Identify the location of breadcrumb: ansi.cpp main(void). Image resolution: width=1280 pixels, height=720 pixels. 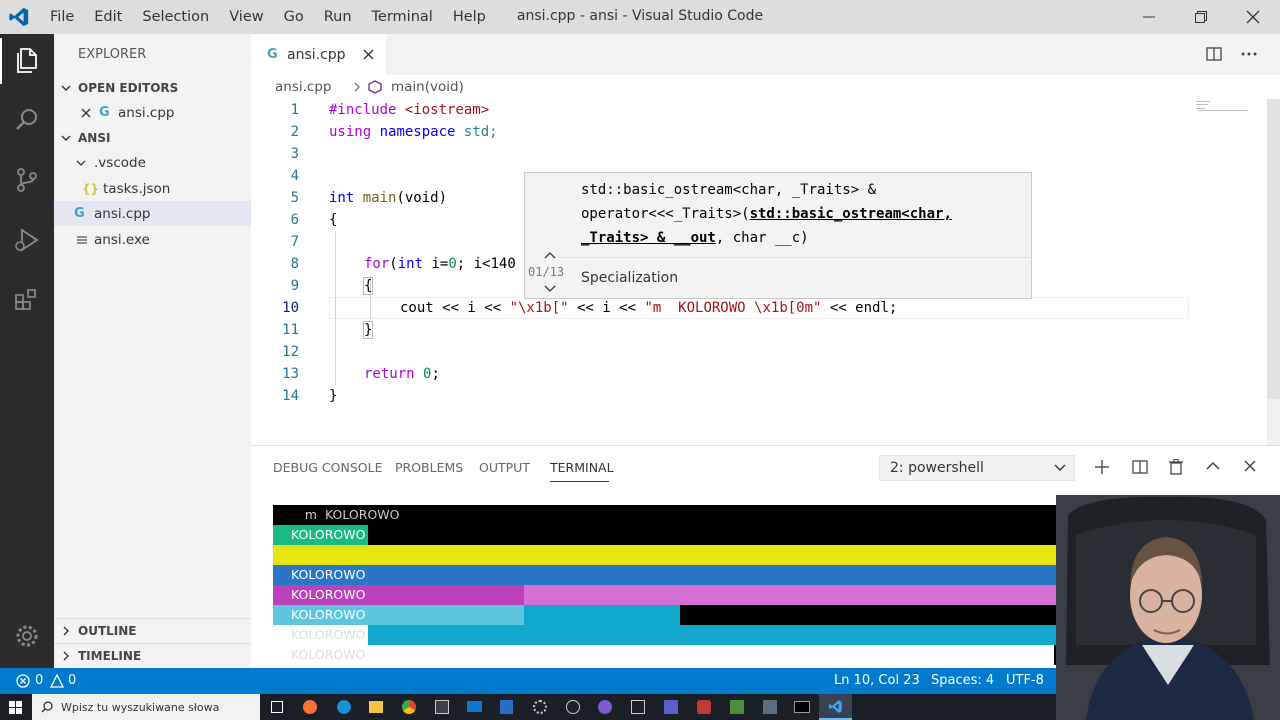
(765, 87).